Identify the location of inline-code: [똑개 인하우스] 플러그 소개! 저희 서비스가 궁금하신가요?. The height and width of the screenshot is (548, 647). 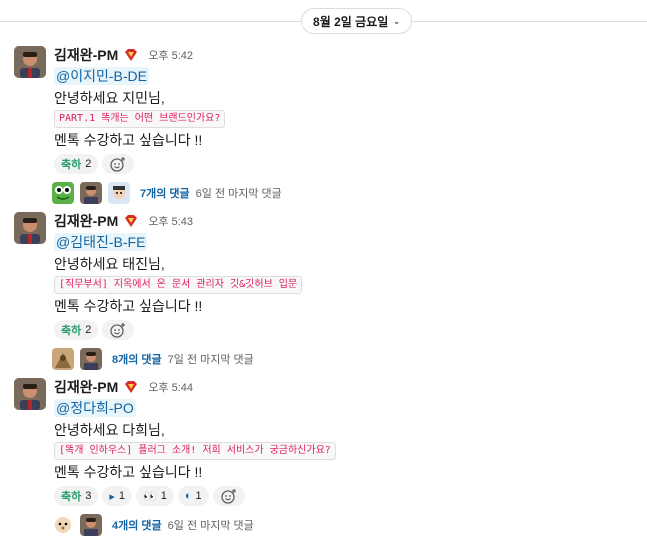
(195, 451).